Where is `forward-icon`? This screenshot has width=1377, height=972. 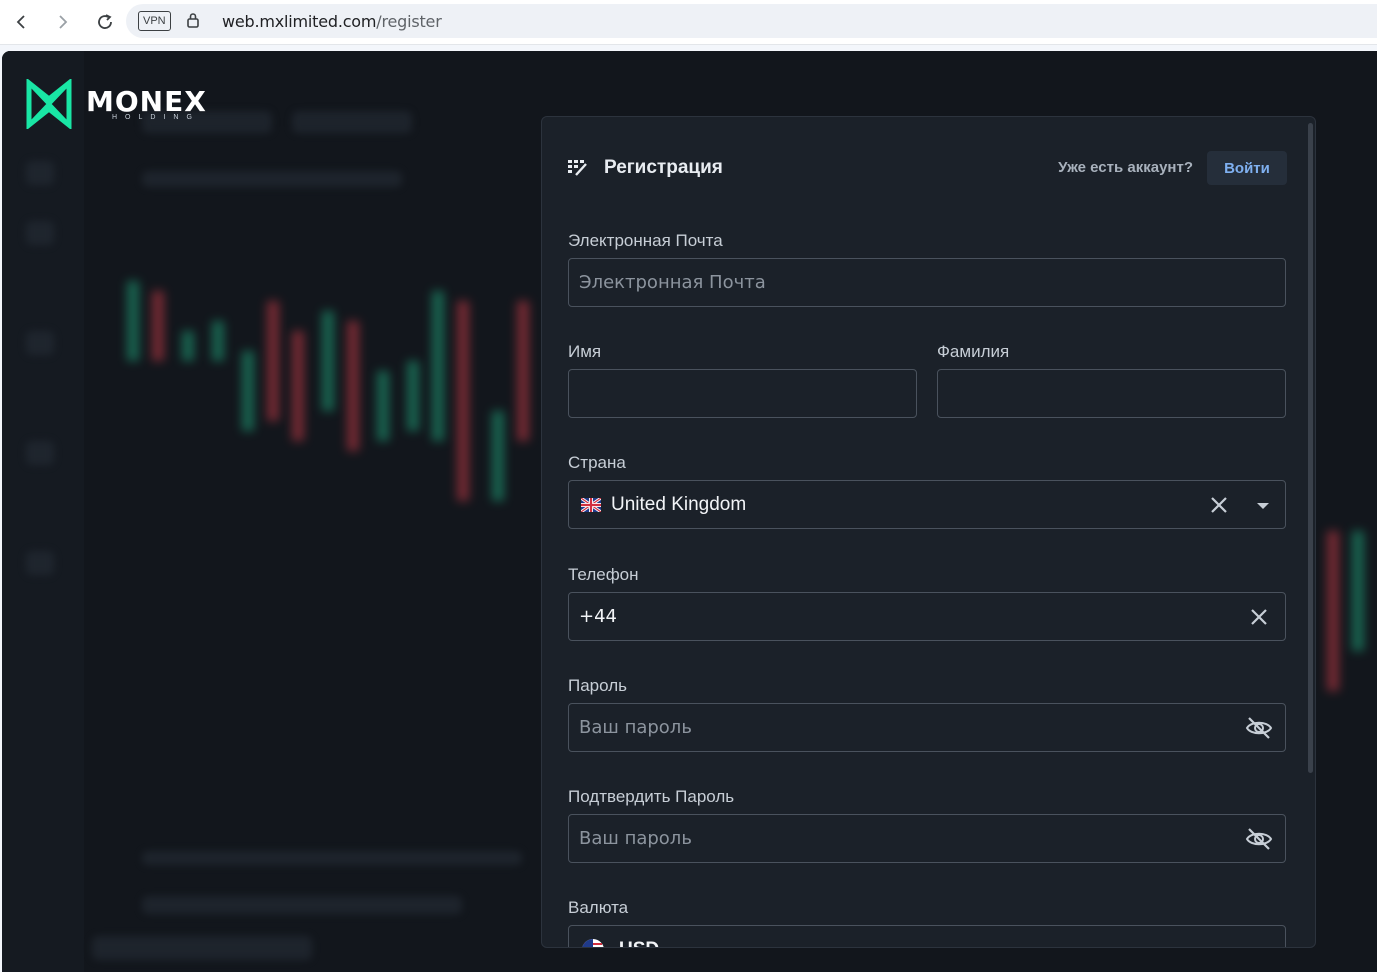
forward-icon is located at coordinates (62, 22).